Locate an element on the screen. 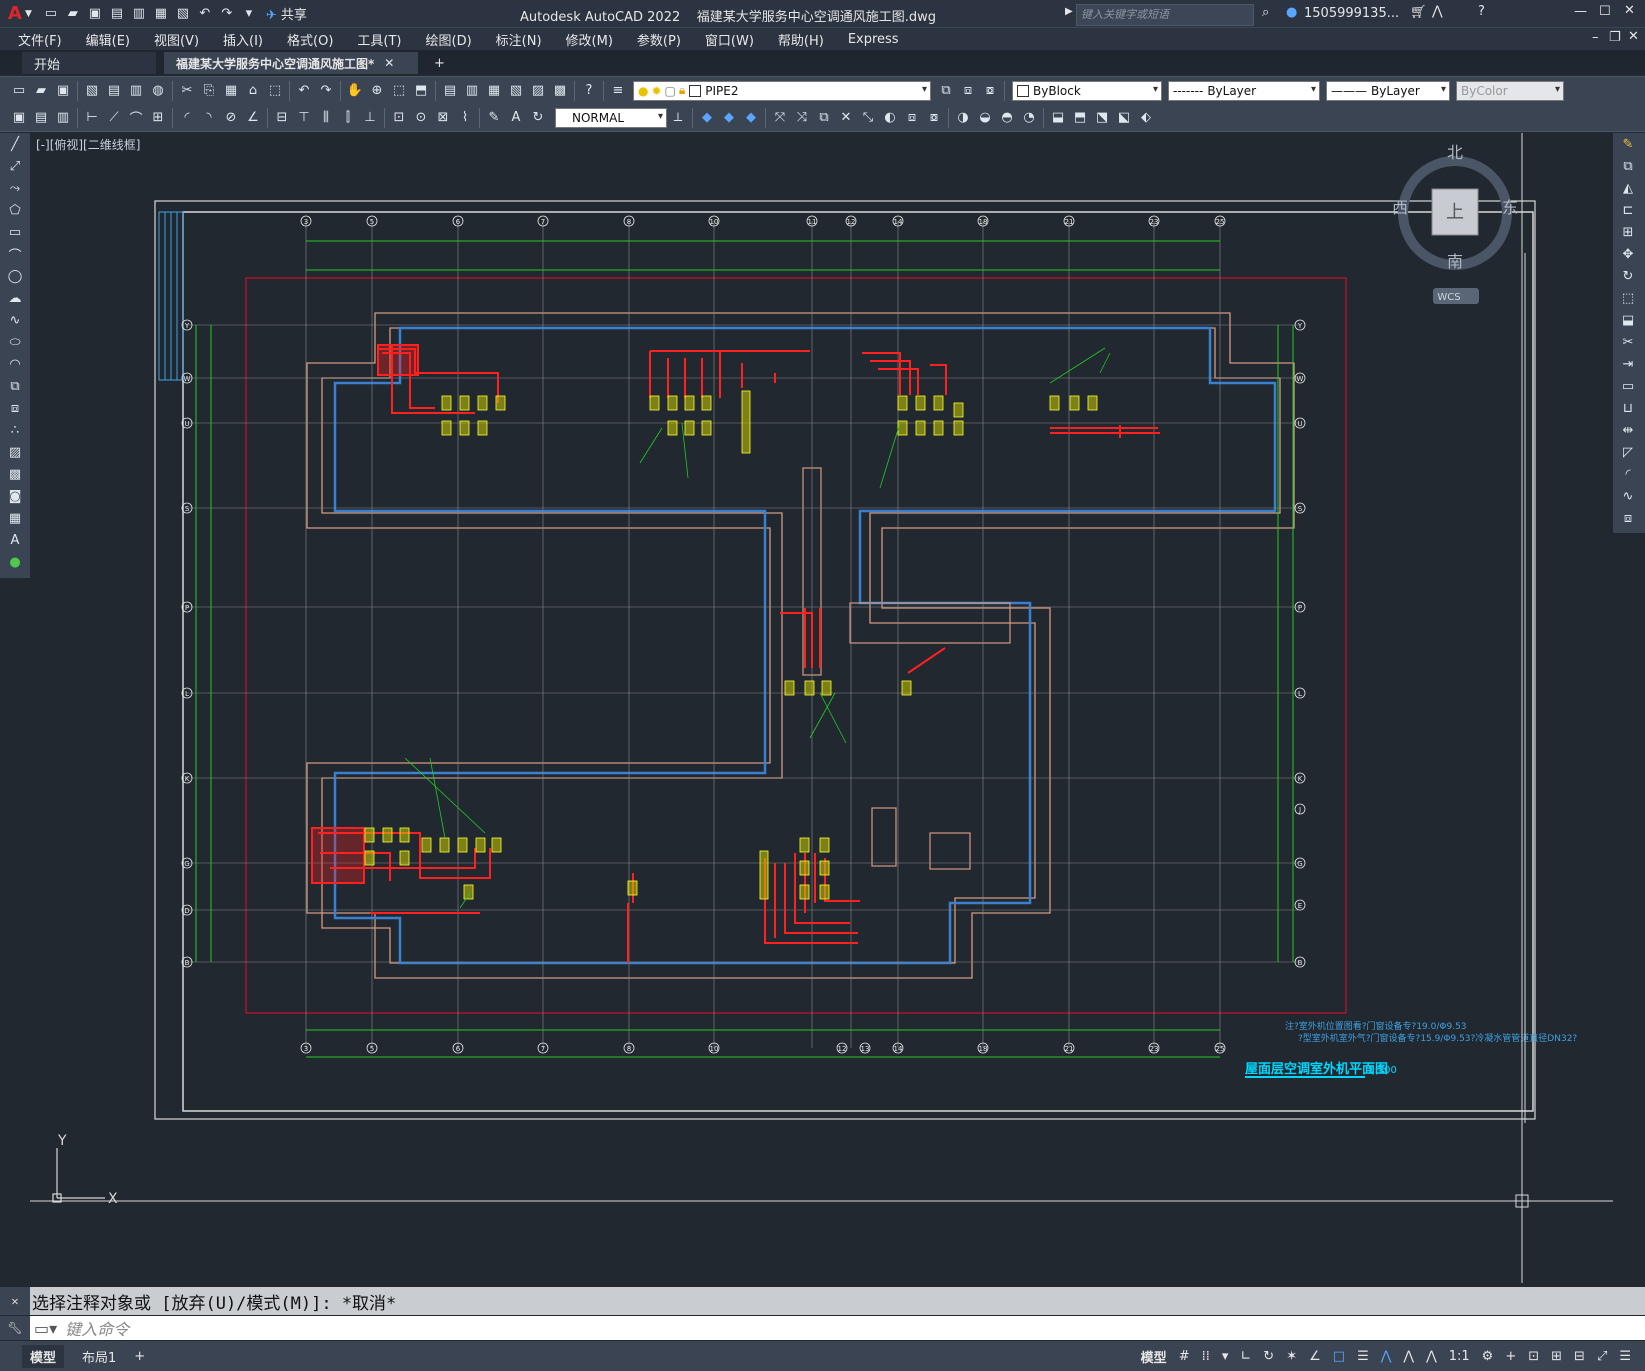 Image resolution: width=1645 pixels, height=1371 pixels. grid-icon: # is located at coordinates (1184, 1356).